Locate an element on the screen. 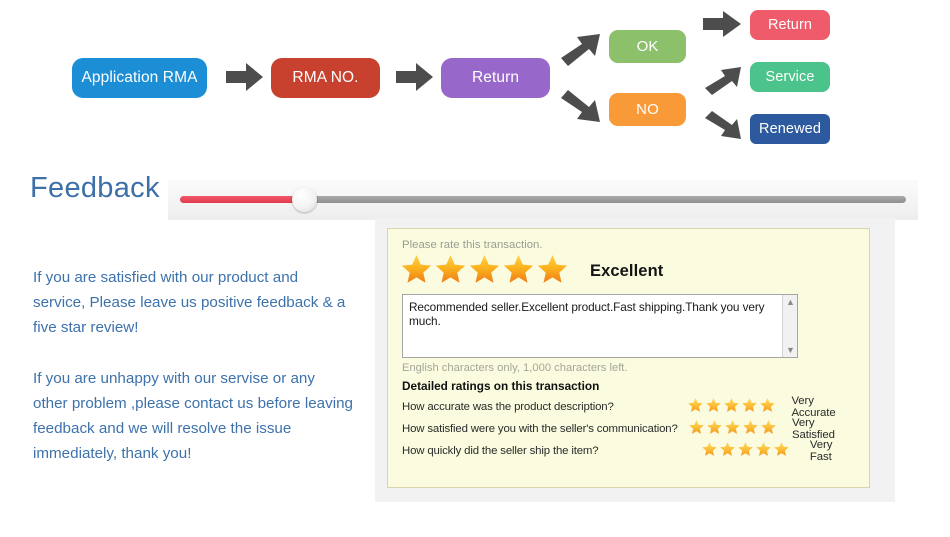  rate-prompt-label: Please rate this transaction. is located at coordinates (472, 245).